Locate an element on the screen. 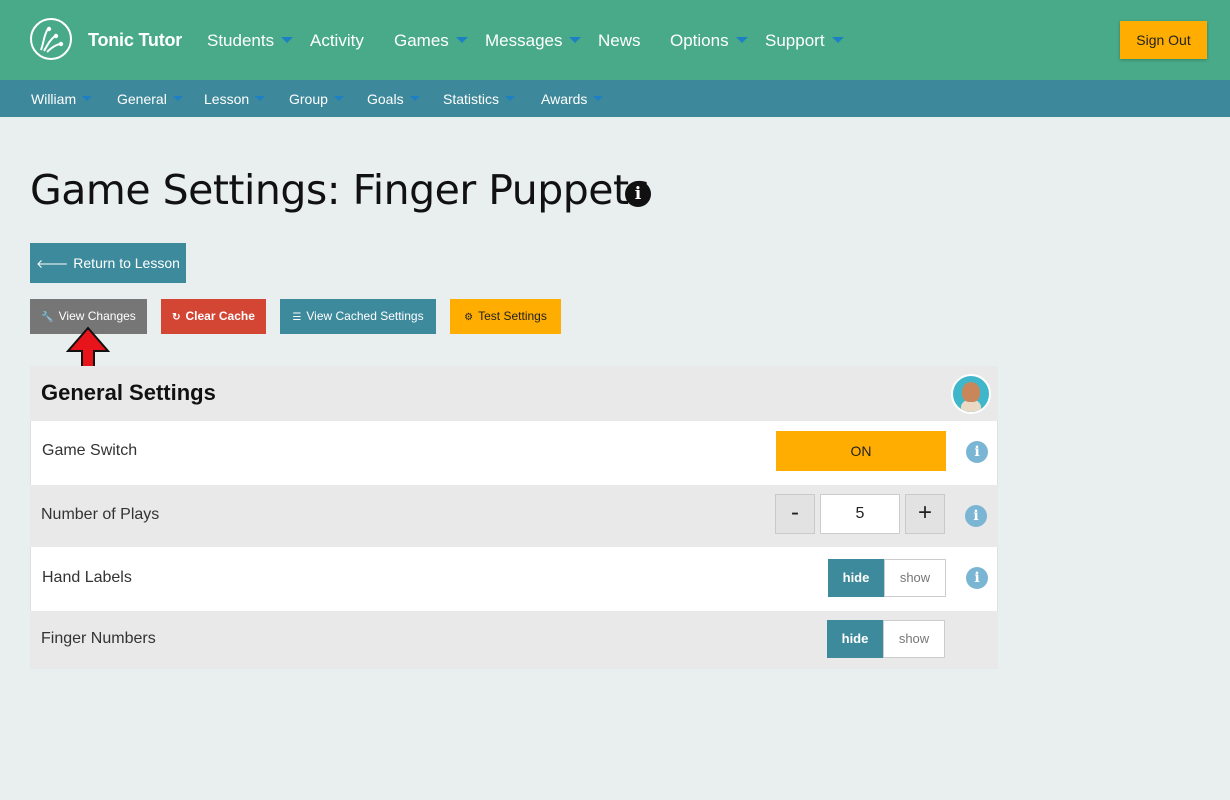 The height and width of the screenshot is (800, 1230). nav-students: Students is located at coordinates (250, 41).